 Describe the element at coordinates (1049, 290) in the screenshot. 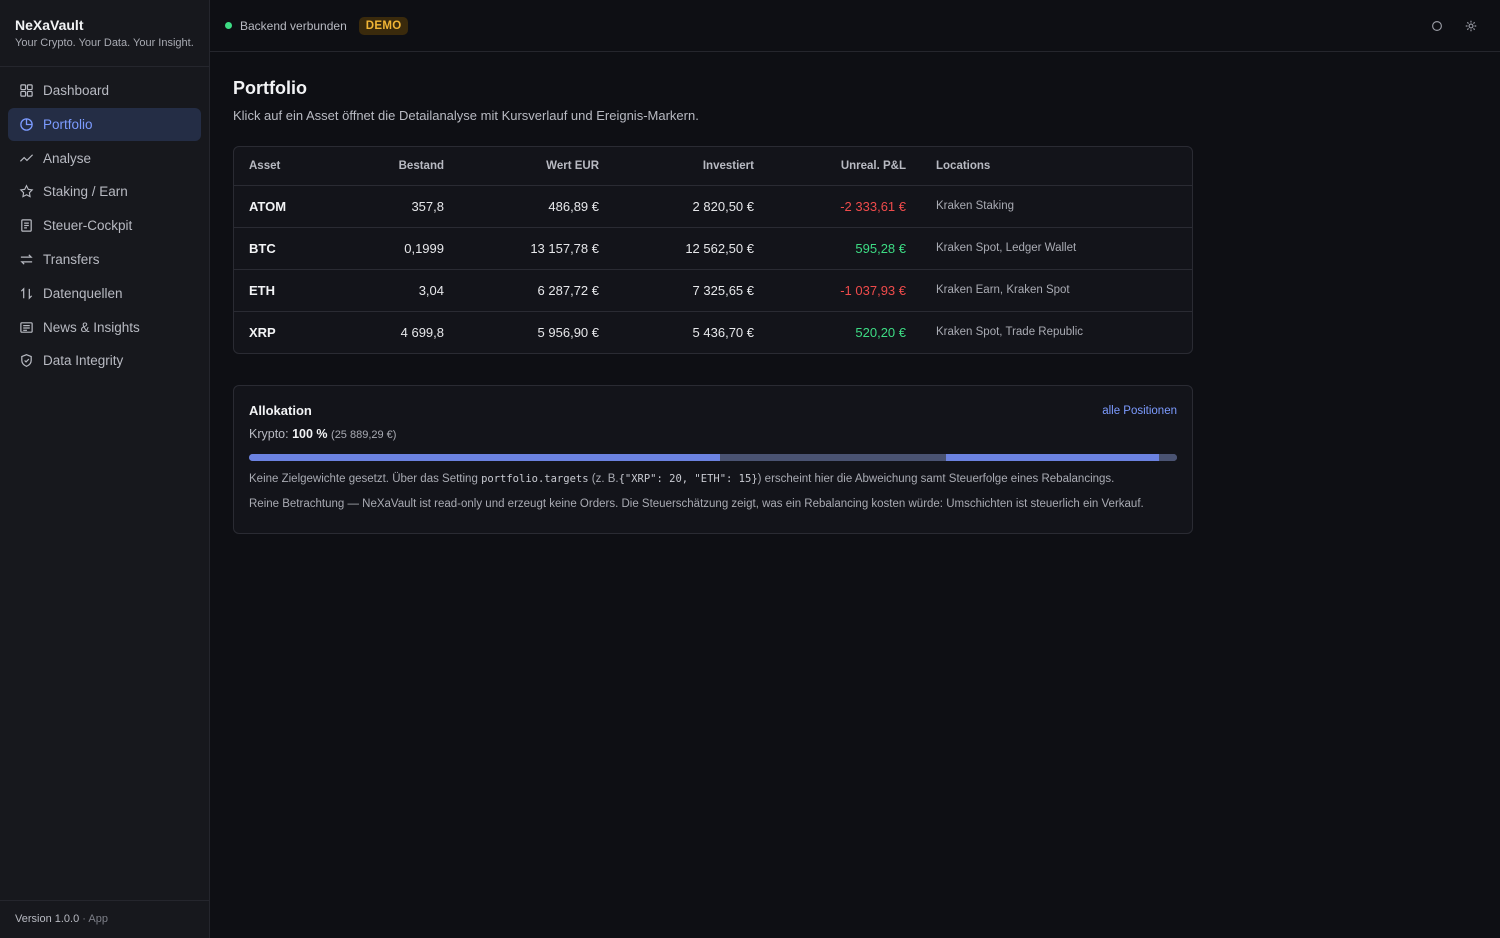

I see `cell-locations: Kraken Earn, Kraken Spot` at that location.